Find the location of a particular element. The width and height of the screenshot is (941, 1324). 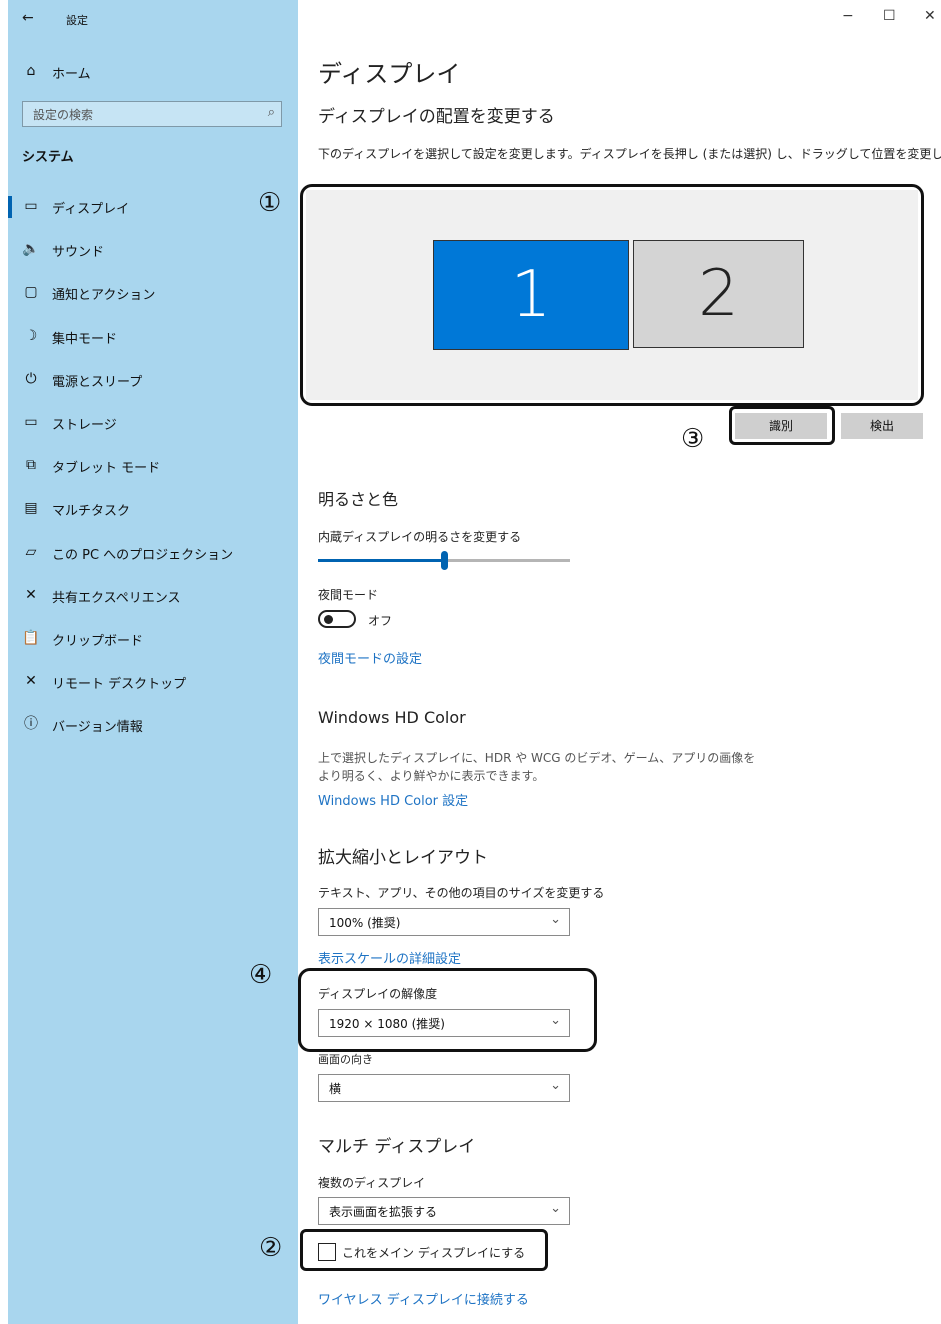

callout-1-number: ① is located at coordinates (270, 203).